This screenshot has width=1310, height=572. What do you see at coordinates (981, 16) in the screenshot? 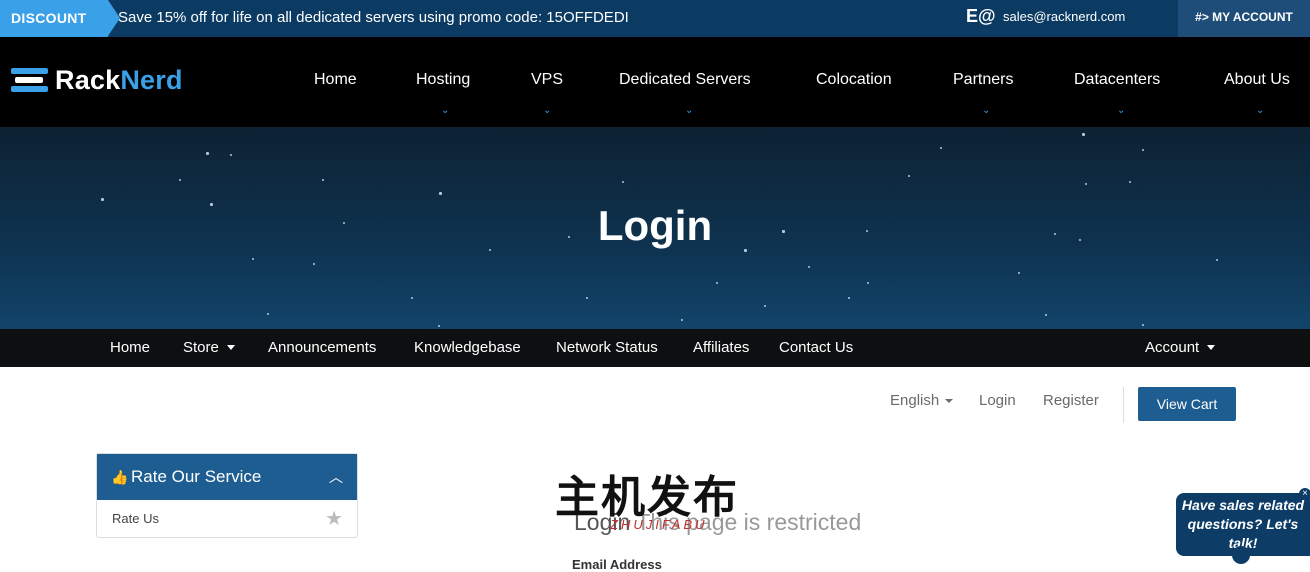
I see `email-icon: E@` at bounding box center [981, 16].